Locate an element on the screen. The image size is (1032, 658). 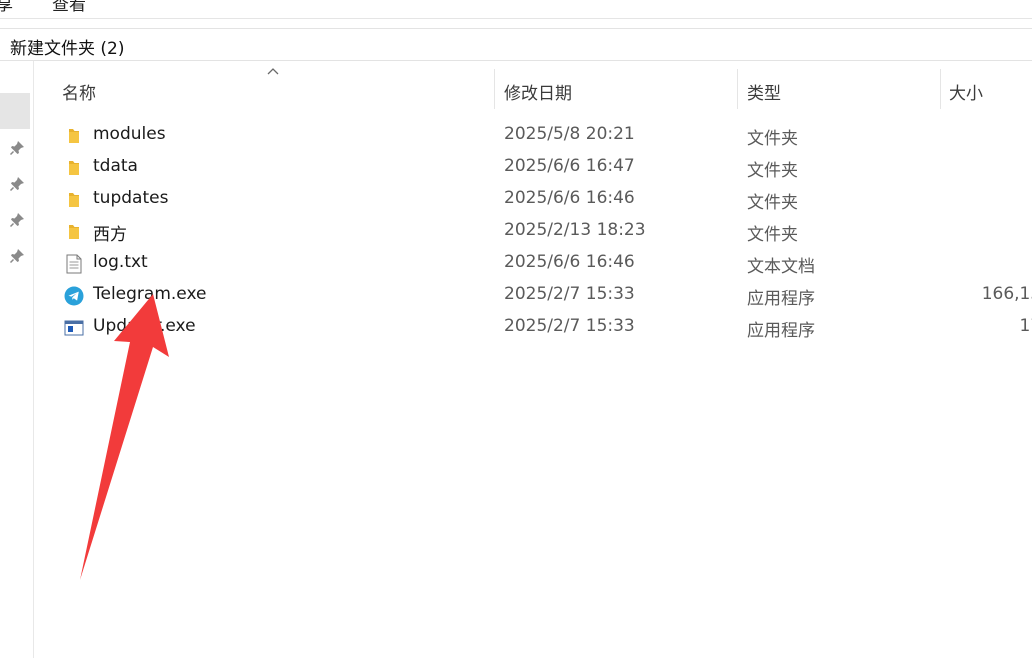
file-row: Telegram.exe 2025/2/7 15:33 应用程序 166,158 is located at coordinates (536, 295).